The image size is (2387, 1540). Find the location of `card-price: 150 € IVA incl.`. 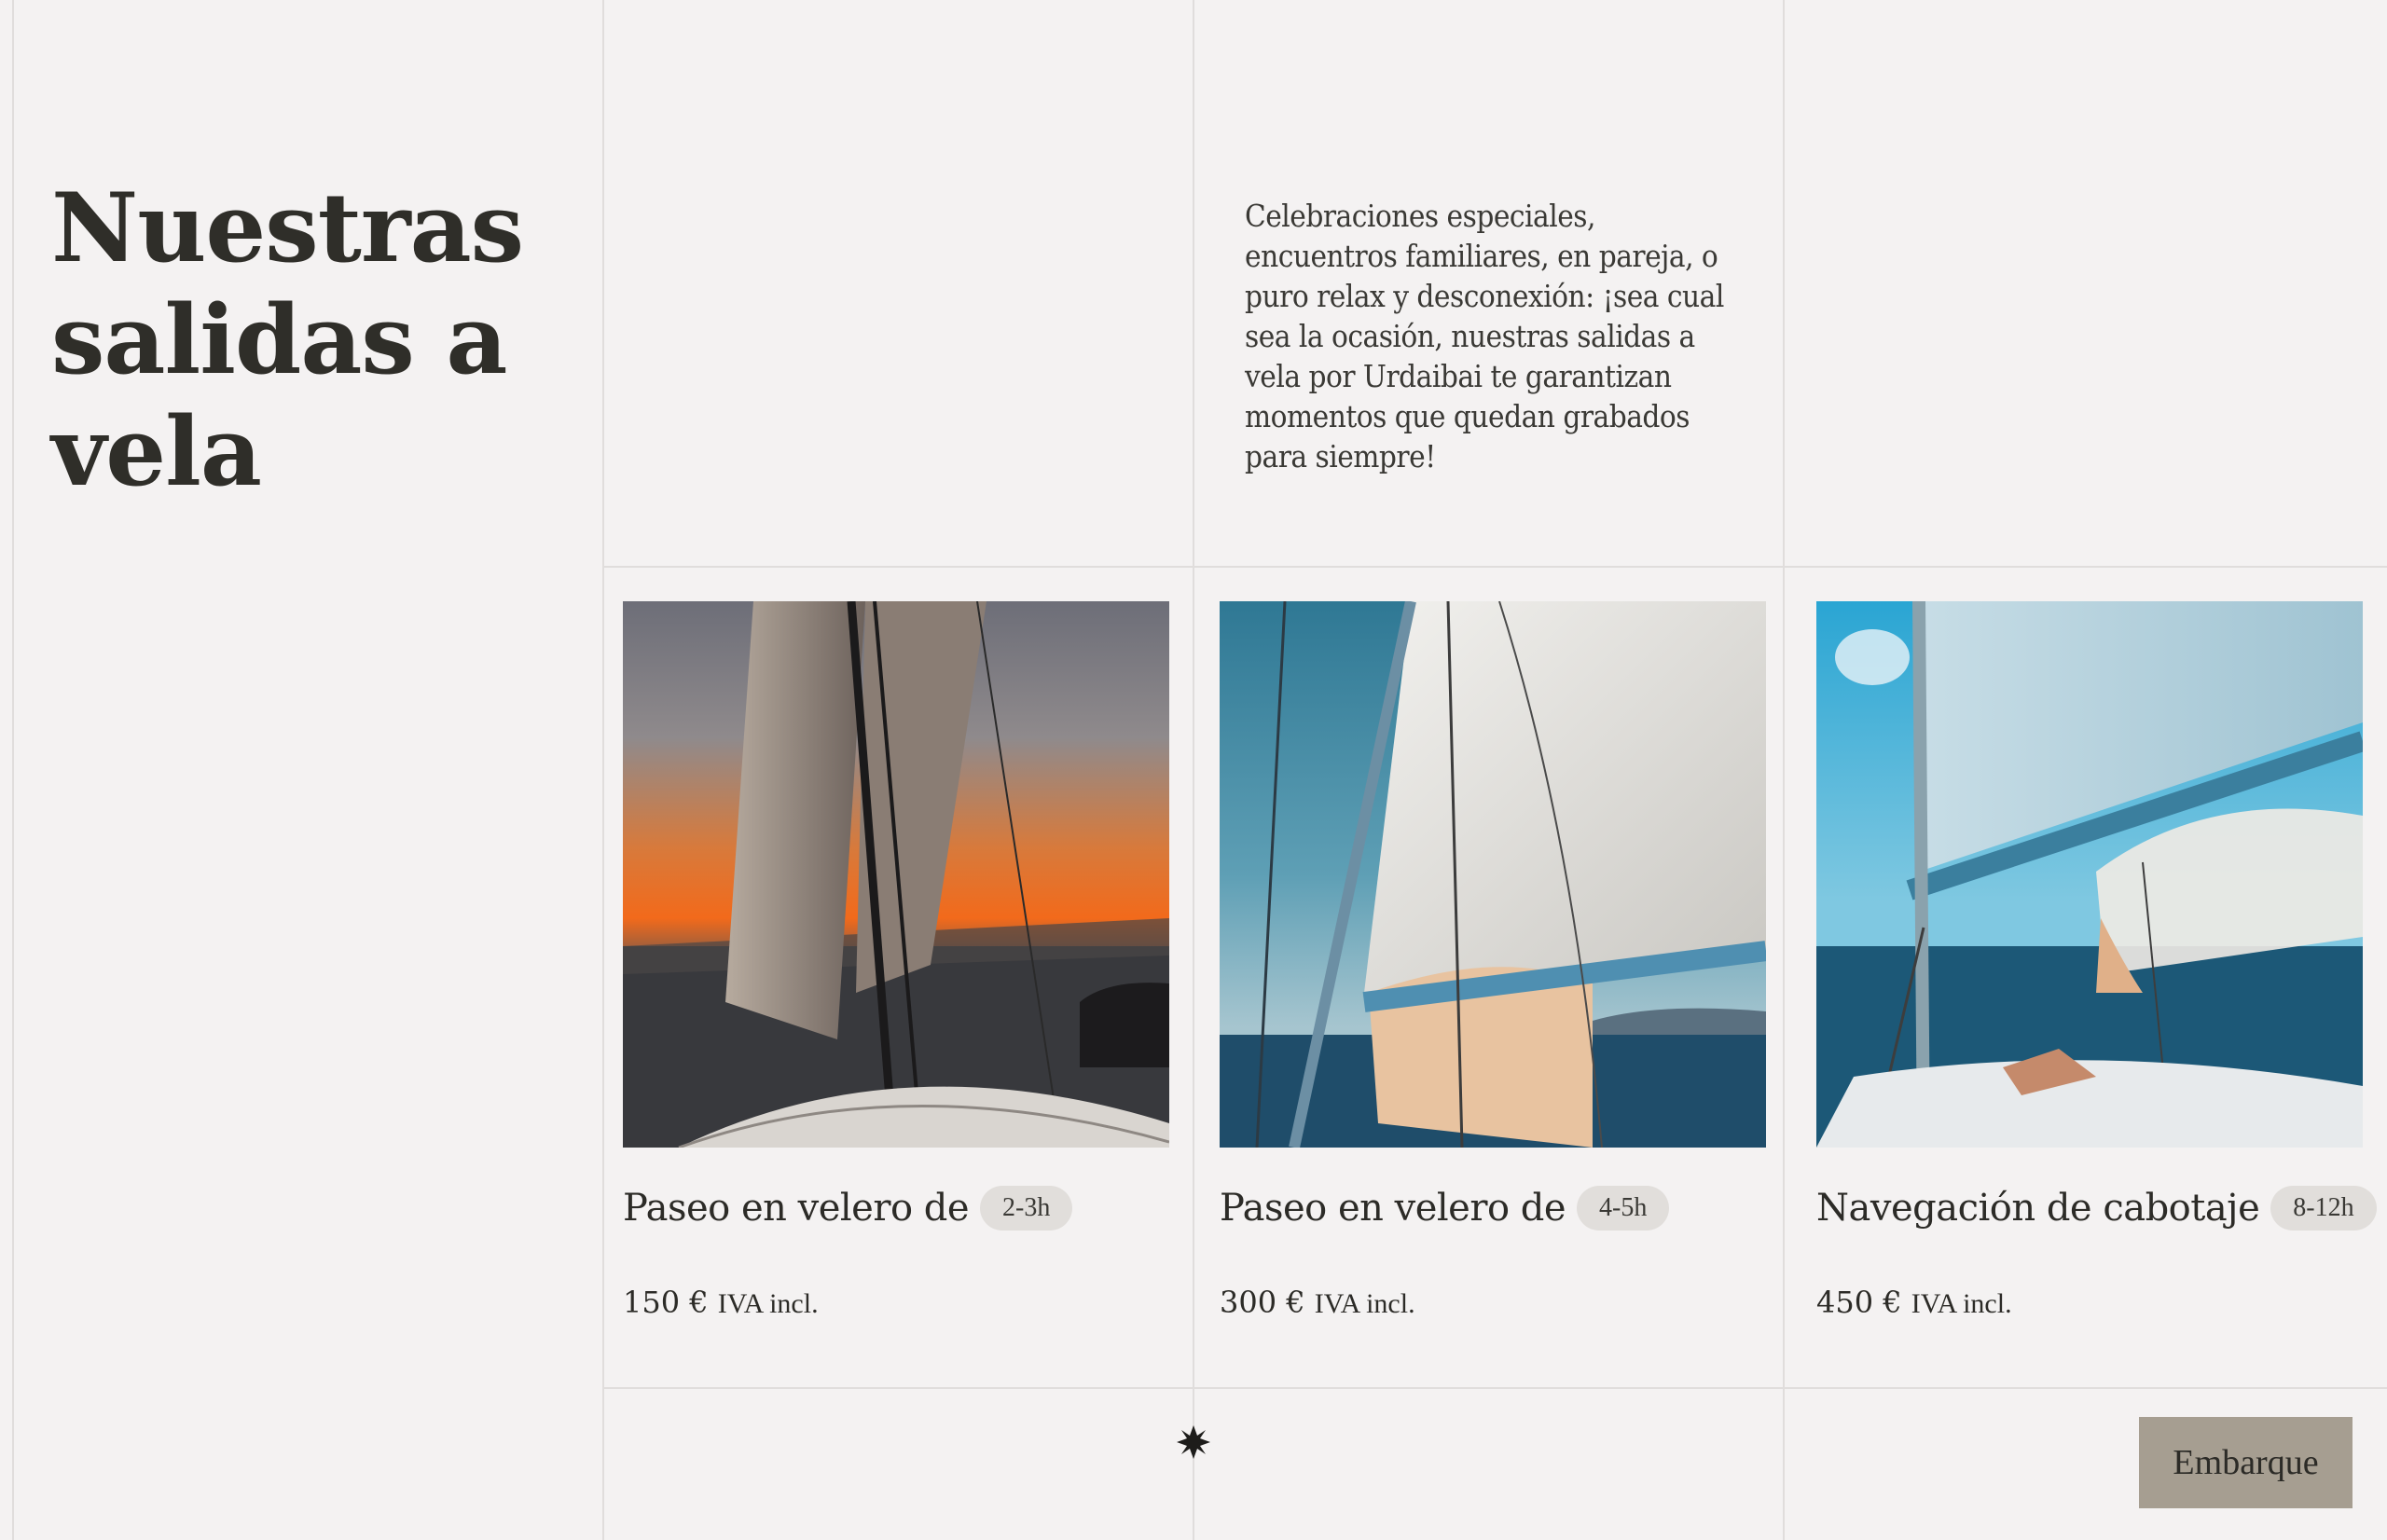

card-price: 150 € IVA incl. is located at coordinates (721, 1302).